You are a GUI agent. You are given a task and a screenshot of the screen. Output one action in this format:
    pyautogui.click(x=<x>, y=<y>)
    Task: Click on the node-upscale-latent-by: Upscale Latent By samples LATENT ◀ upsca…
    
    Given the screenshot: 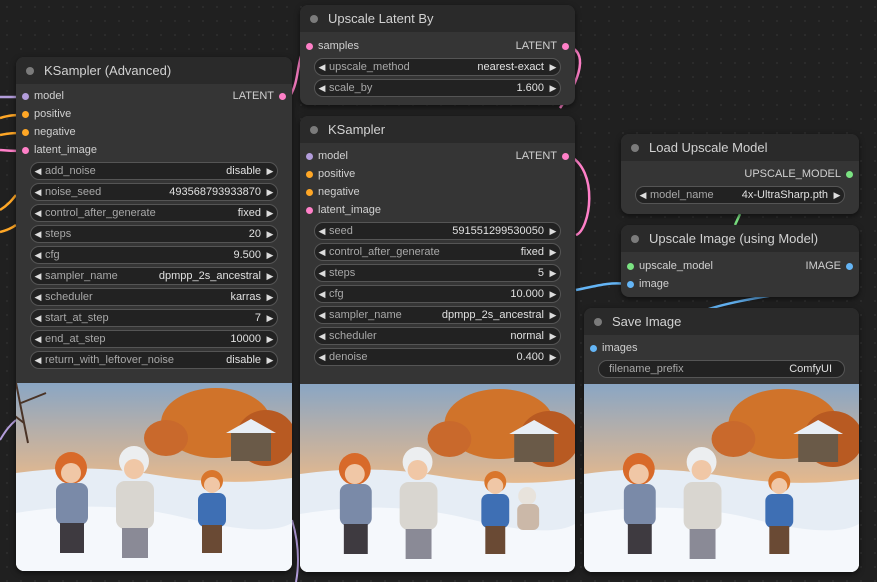 What is the action you would take?
    pyautogui.click(x=437, y=55)
    